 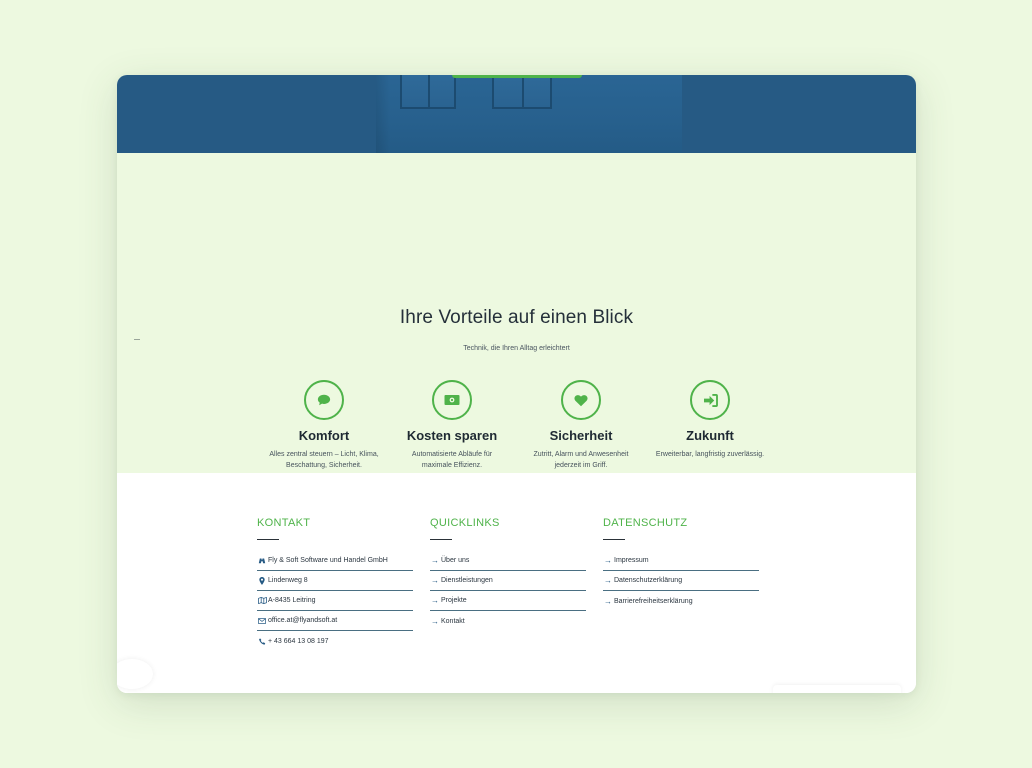 I want to click on contact-city: A-8435 Leitring, so click(x=335, y=601).